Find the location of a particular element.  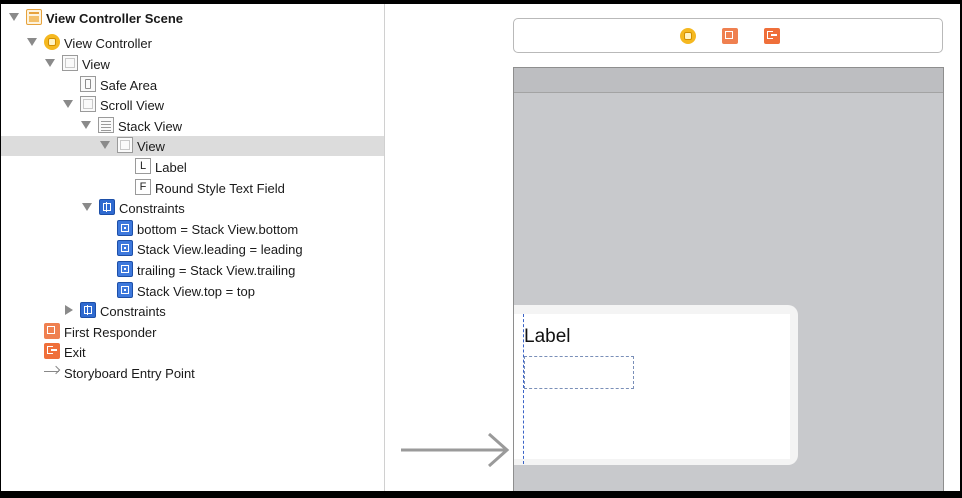

scene-dock is located at coordinates (728, 35).